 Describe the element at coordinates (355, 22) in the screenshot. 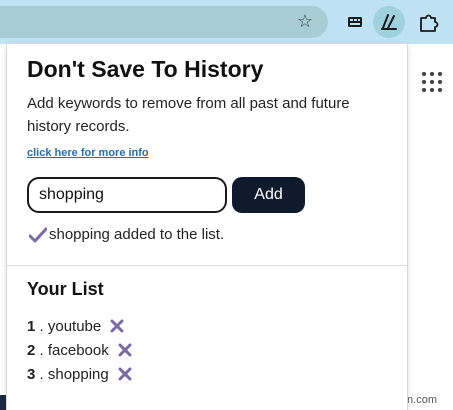

I see `keyboard-extension-icon` at that location.